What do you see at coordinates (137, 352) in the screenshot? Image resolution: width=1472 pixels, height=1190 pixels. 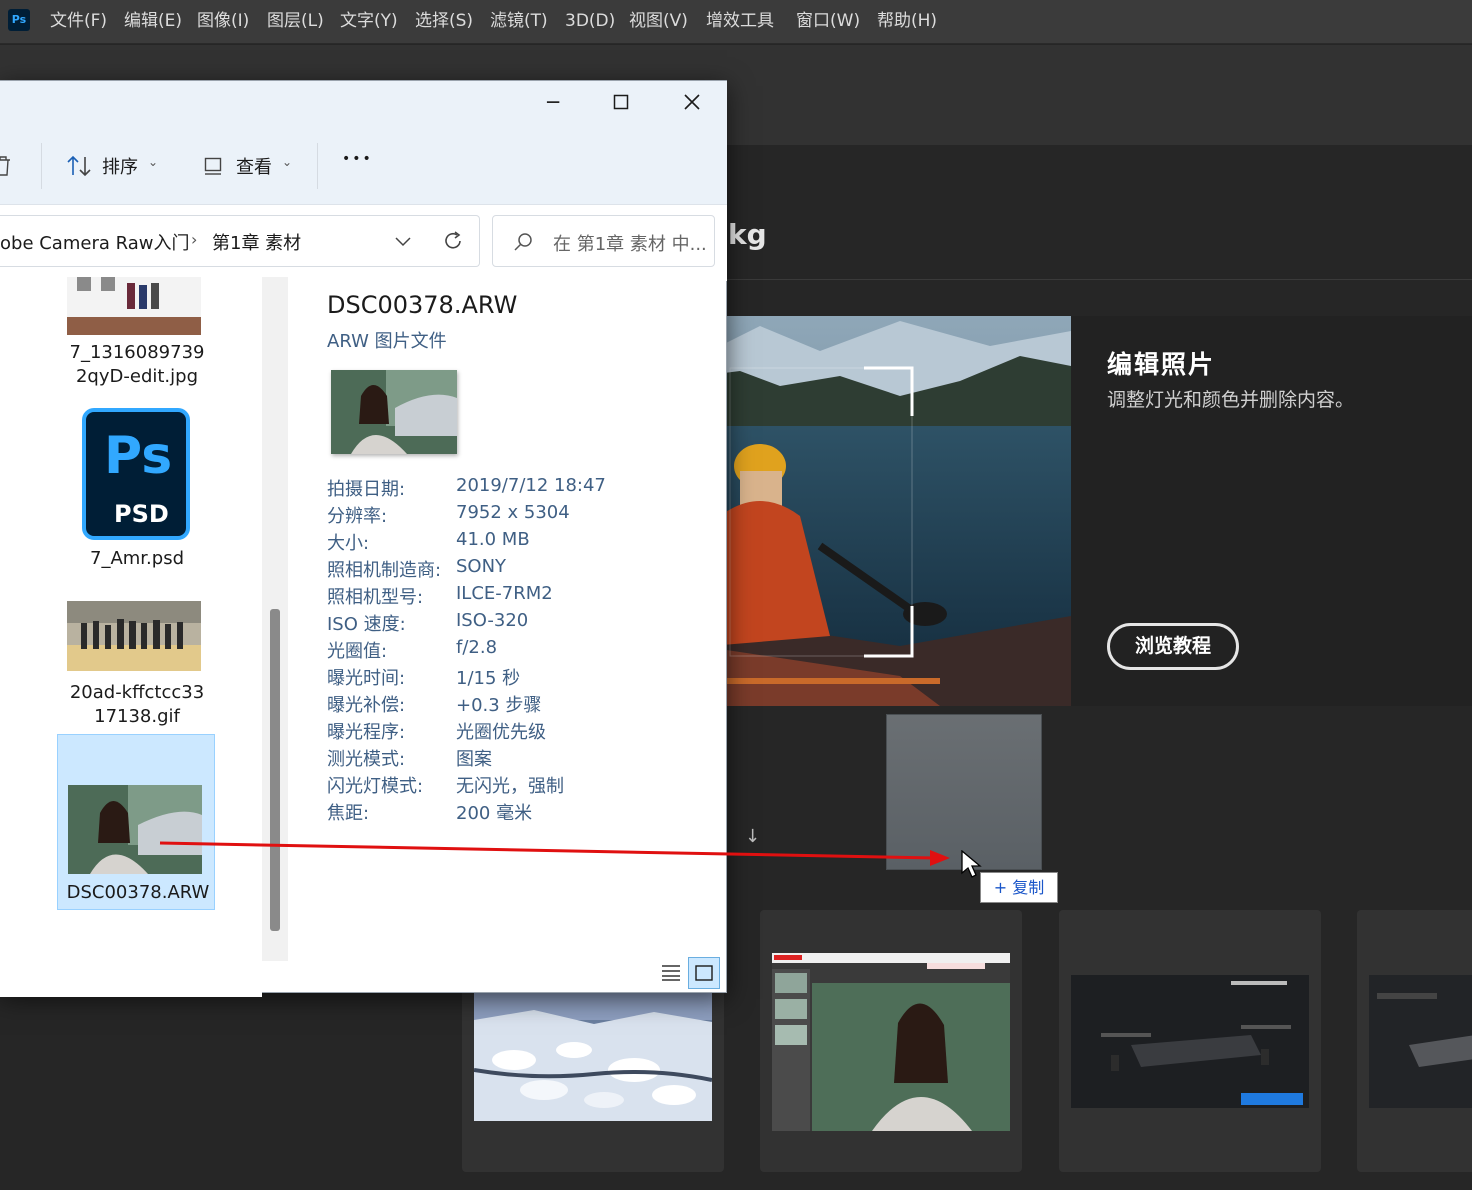 I see `file-name: 7_1316089739` at bounding box center [137, 352].